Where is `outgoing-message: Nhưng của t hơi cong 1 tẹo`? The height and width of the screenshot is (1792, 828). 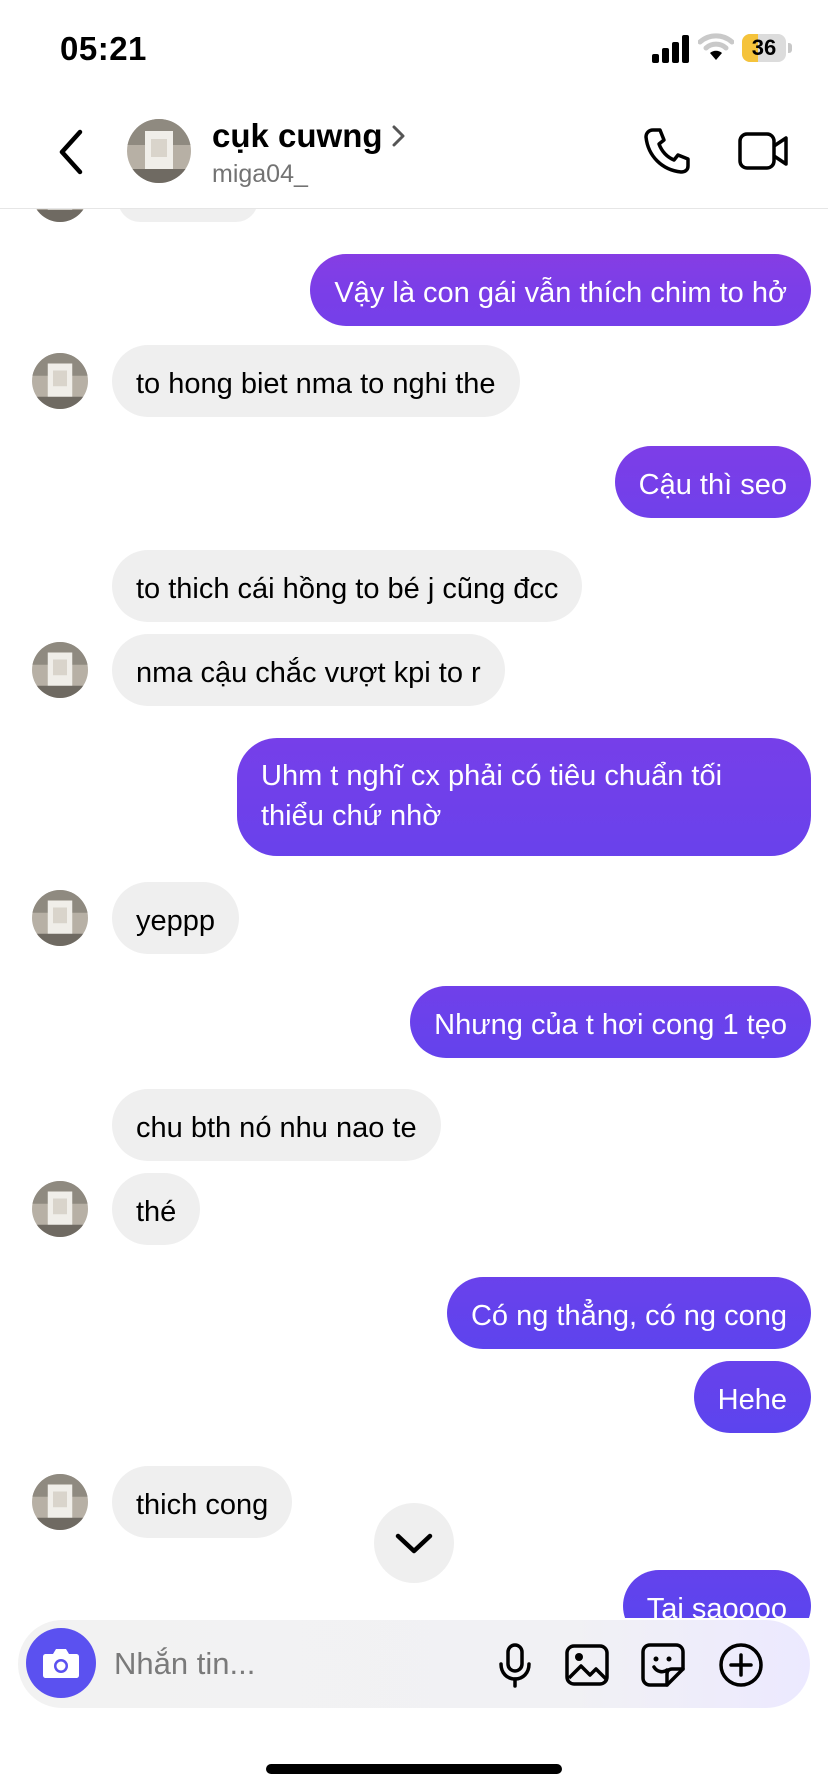 outgoing-message: Nhưng của t hơi cong 1 tẹo is located at coordinates (610, 1022).